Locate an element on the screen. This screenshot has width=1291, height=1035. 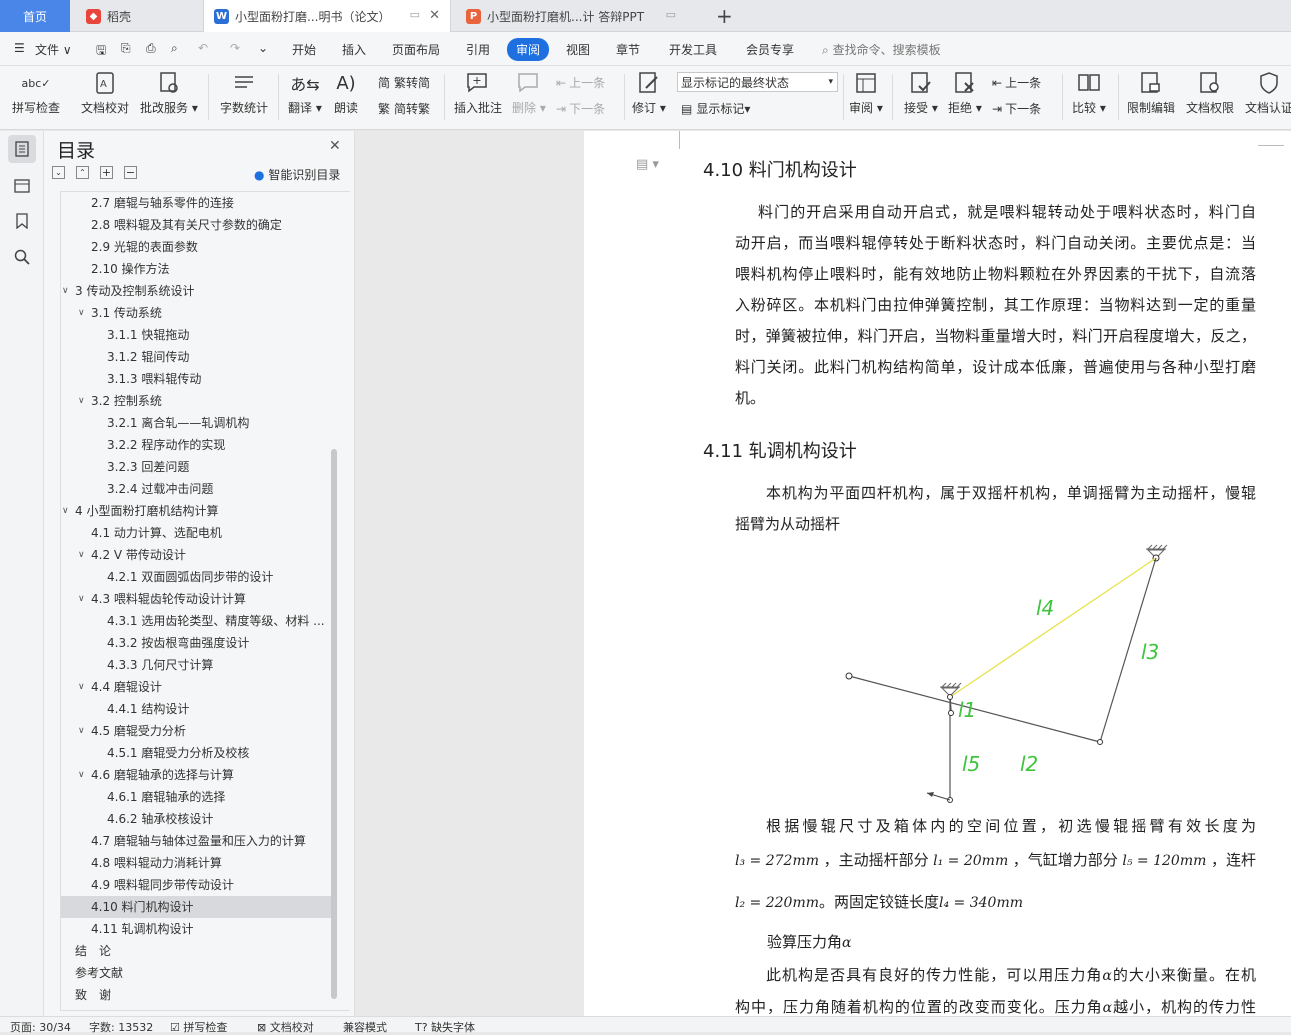
toc-item: 4.11 轧调机构设计 is located at coordinates (197, 929).